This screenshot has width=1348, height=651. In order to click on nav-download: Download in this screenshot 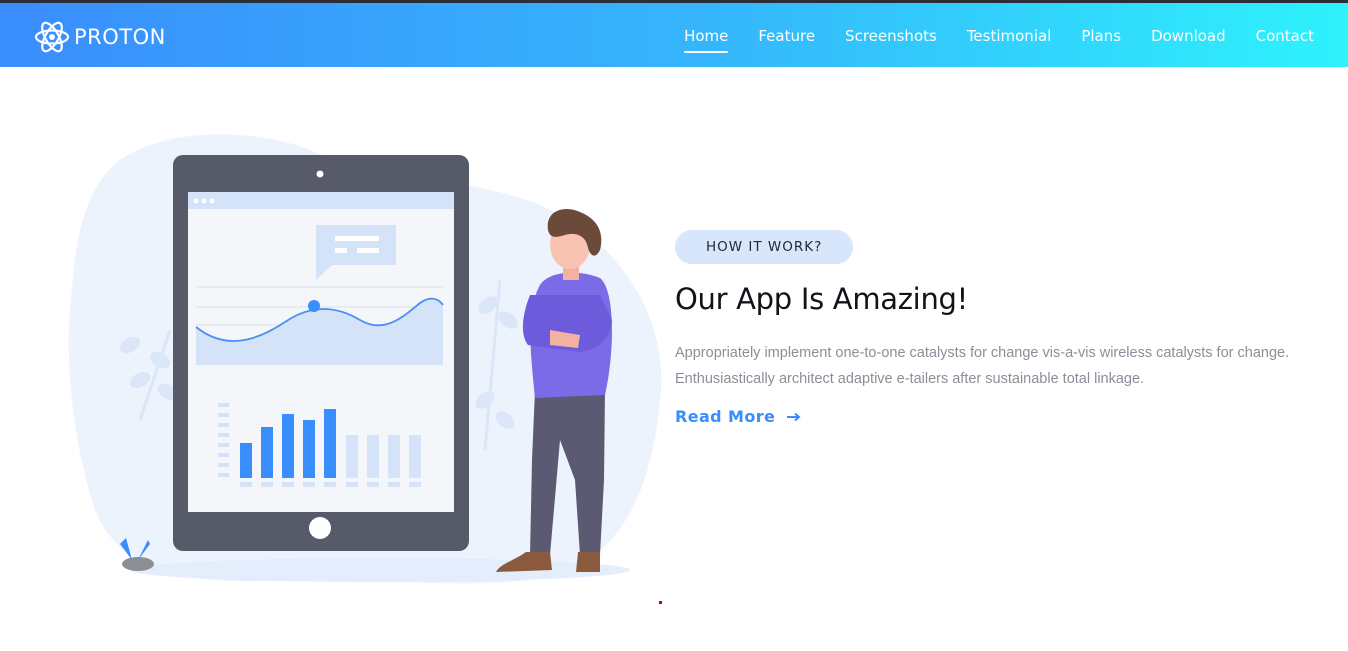, I will do `click(1188, 40)`.